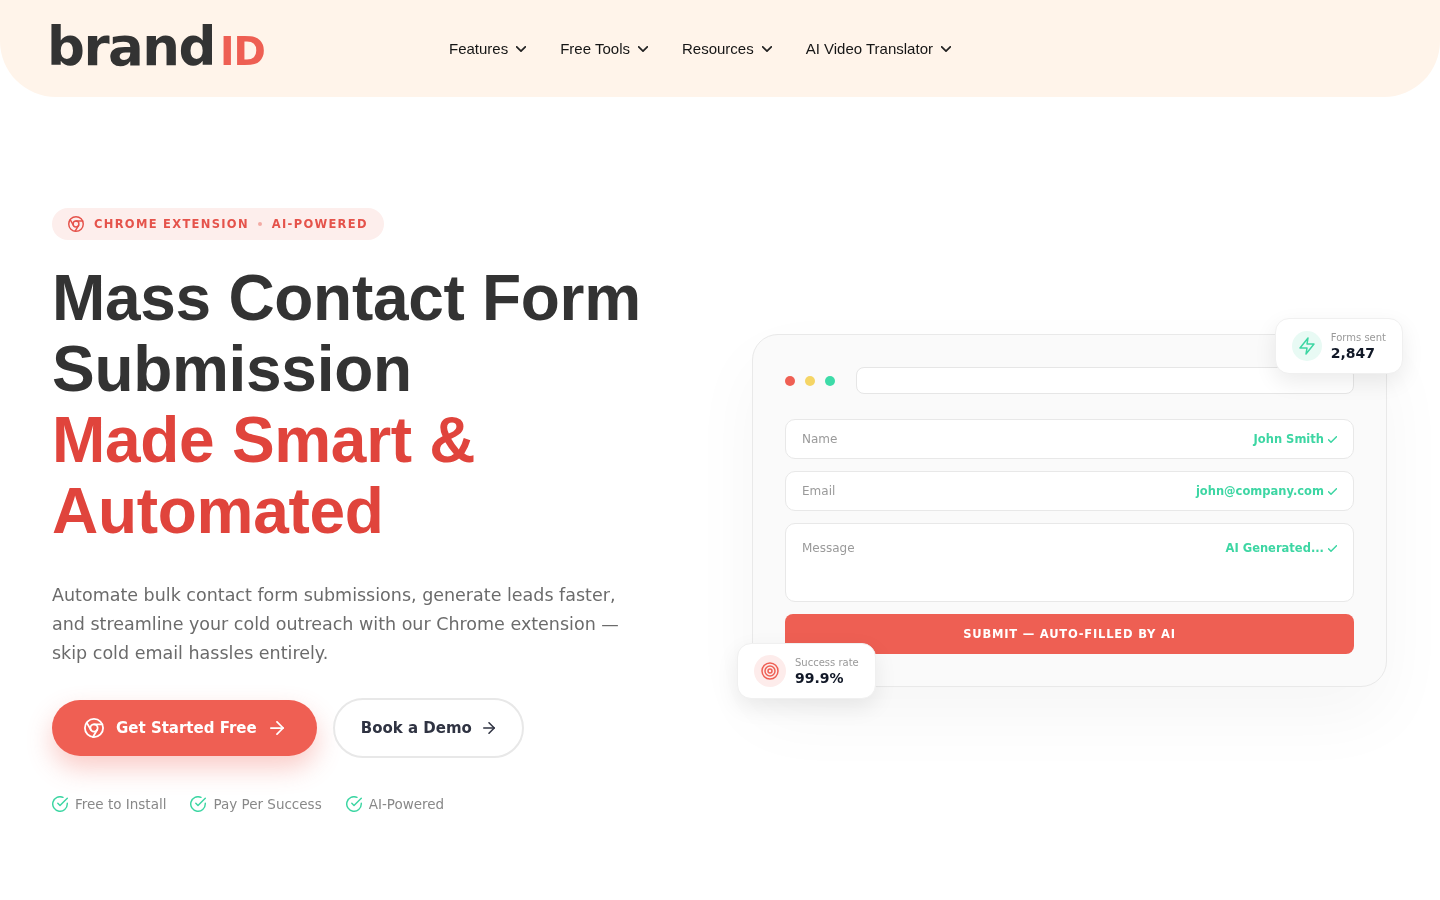 The height and width of the screenshot is (900, 1440). I want to click on window-dots-icon, so click(810, 380).